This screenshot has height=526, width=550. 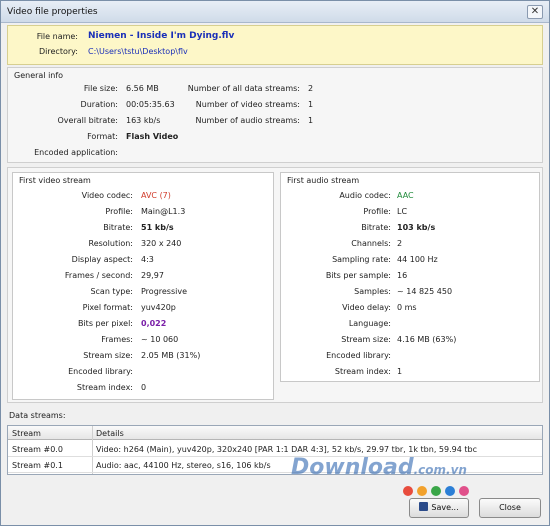 I want to click on all-streams-value: 2, so click(x=311, y=88).